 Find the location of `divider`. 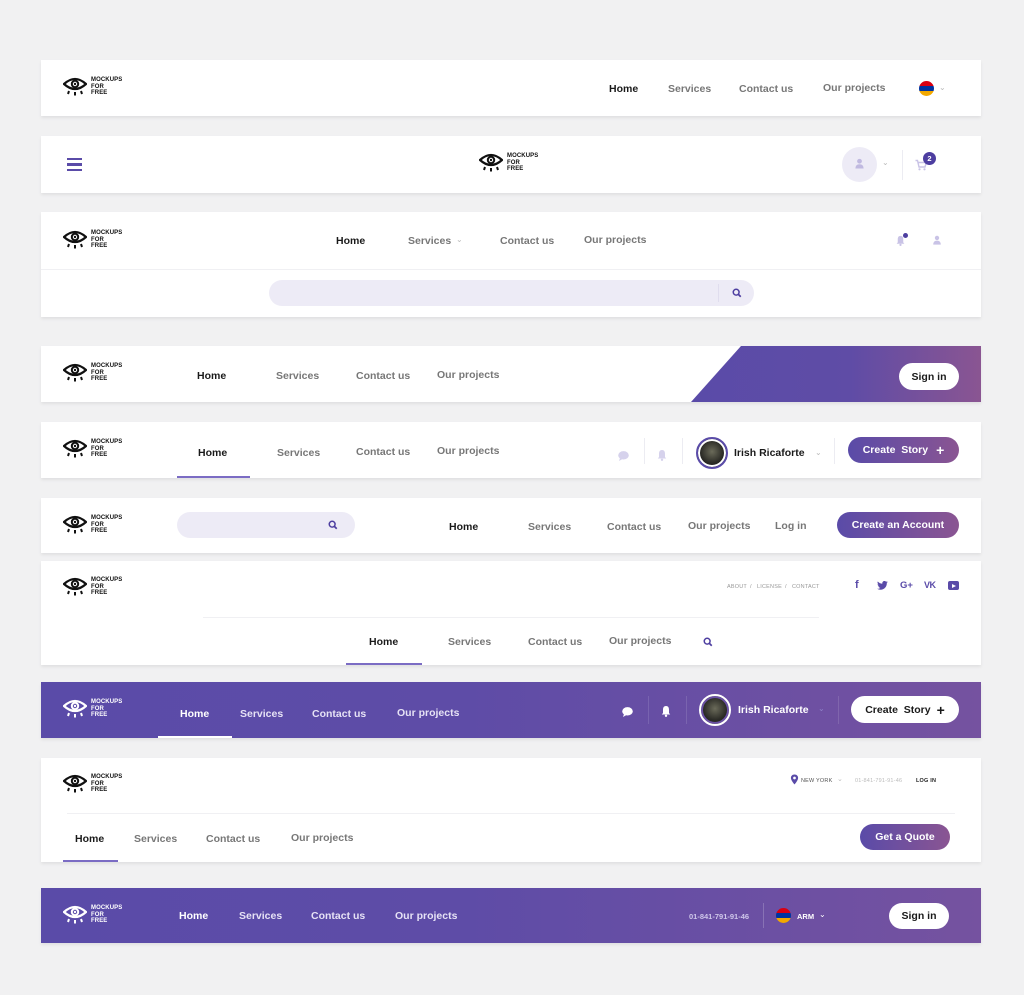

divider is located at coordinates (511, 617).